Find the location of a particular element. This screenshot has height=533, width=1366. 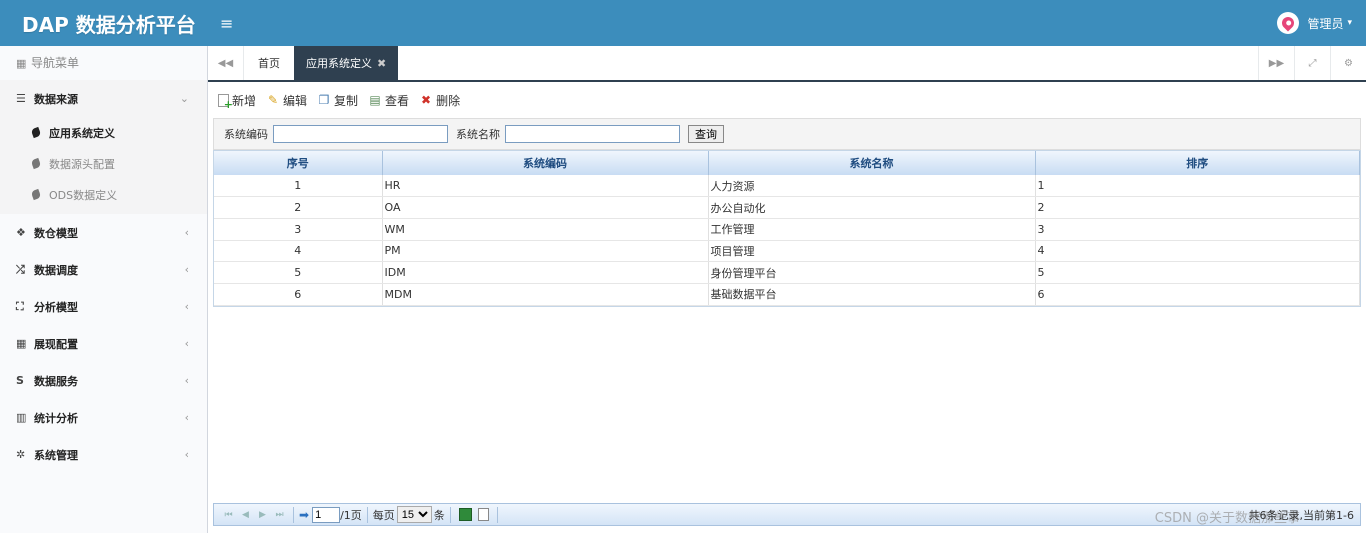

sidebar-item-warehouse-model: ❖ 数仓模型 ‹ is located at coordinates (103, 232).